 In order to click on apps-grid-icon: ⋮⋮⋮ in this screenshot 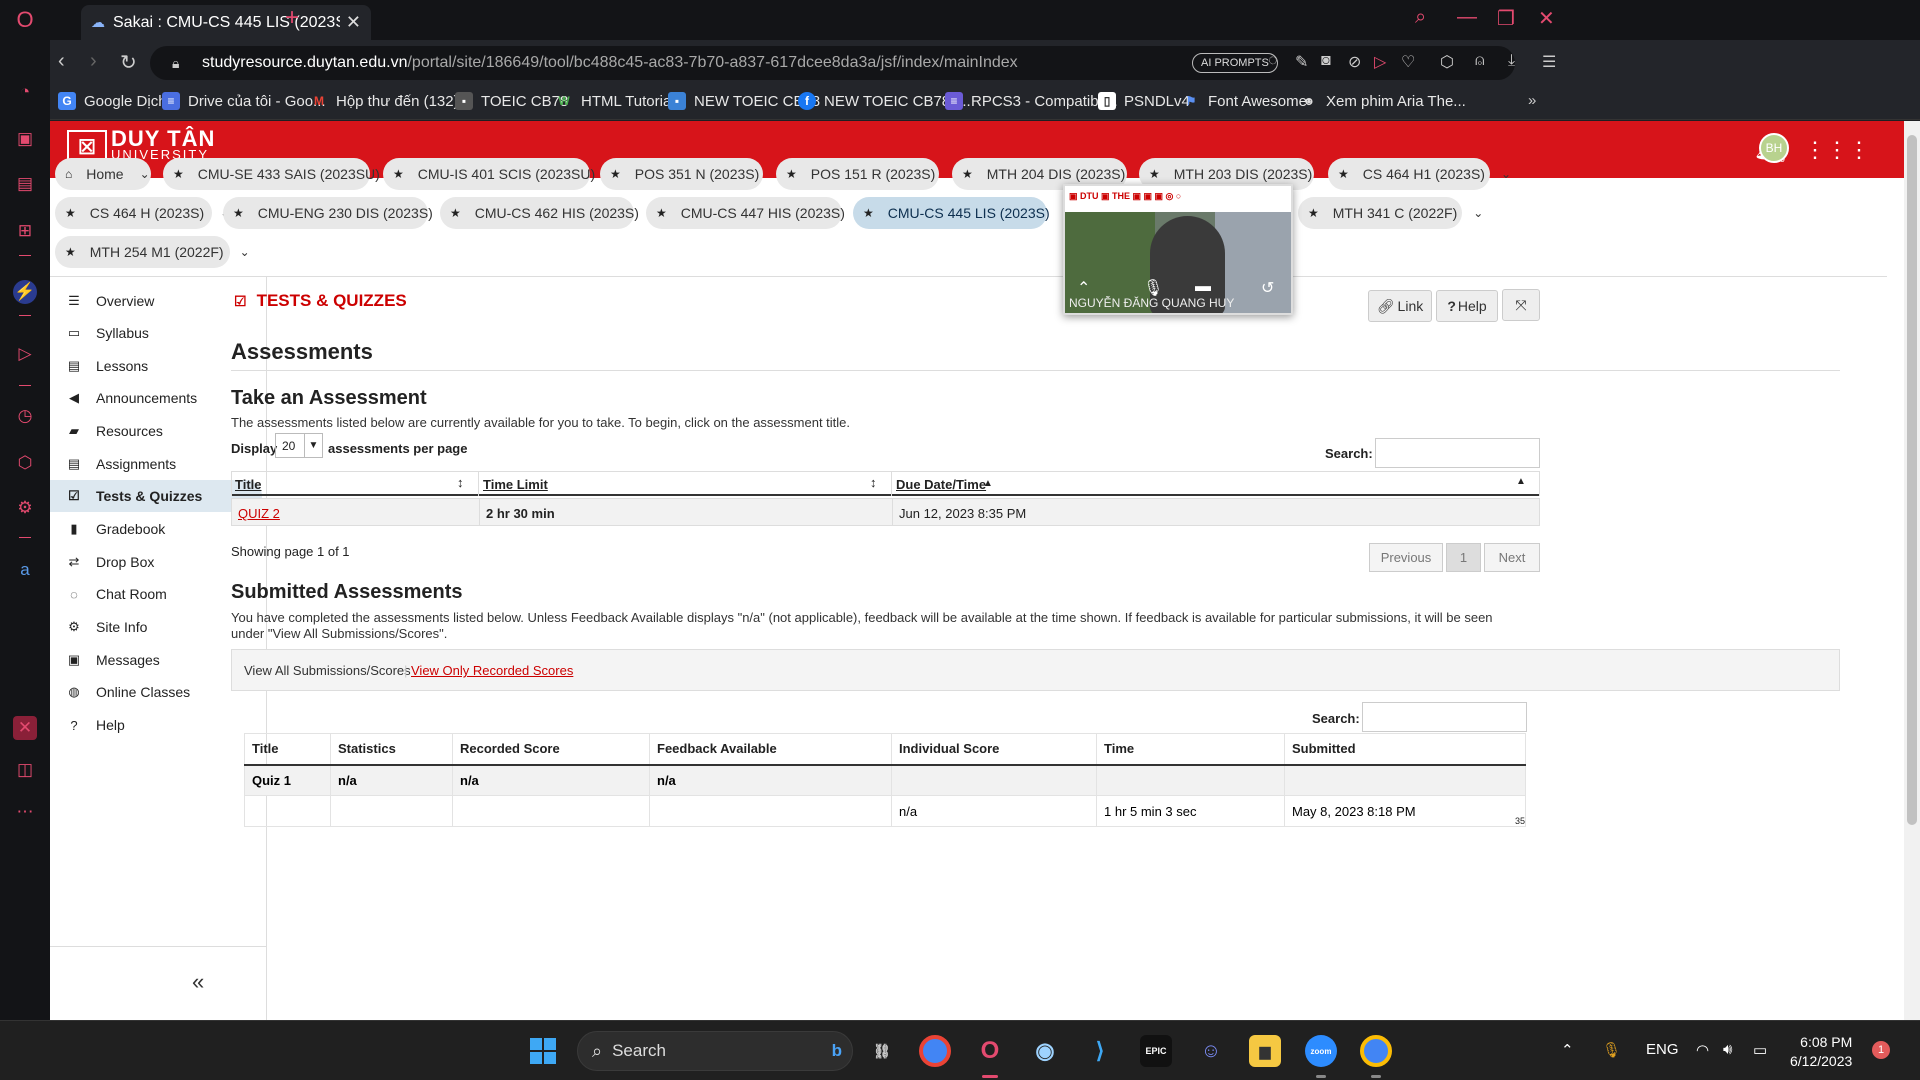, I will do `click(1837, 150)`.